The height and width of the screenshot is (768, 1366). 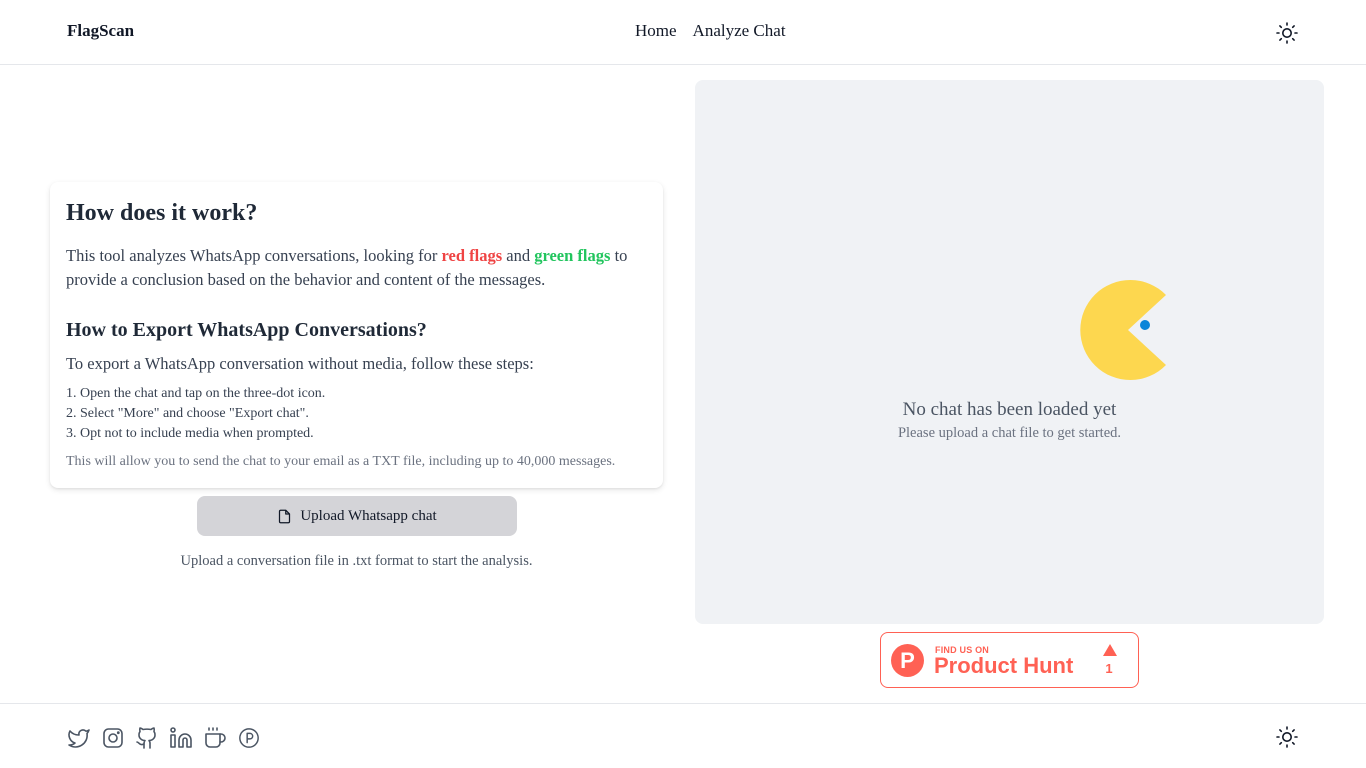 I want to click on pacman-illustration, so click(x=1123, y=330).